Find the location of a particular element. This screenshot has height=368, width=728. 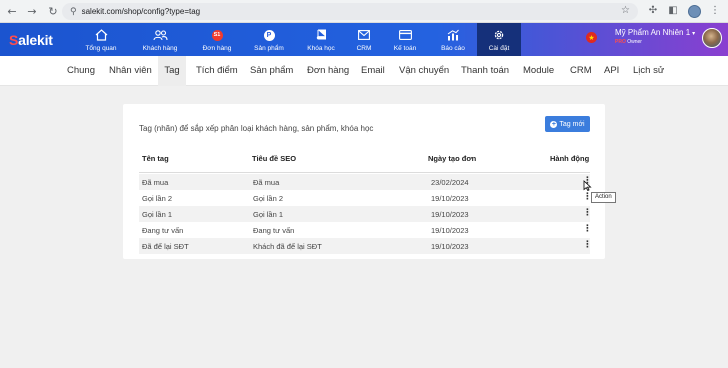

tab-lich-su: Lịch sử is located at coordinates (648, 71).